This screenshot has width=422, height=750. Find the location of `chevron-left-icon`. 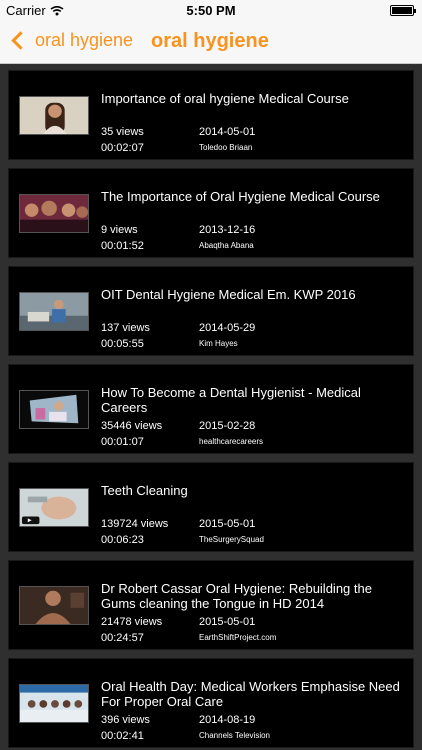

chevron-left-icon is located at coordinates (20, 40).